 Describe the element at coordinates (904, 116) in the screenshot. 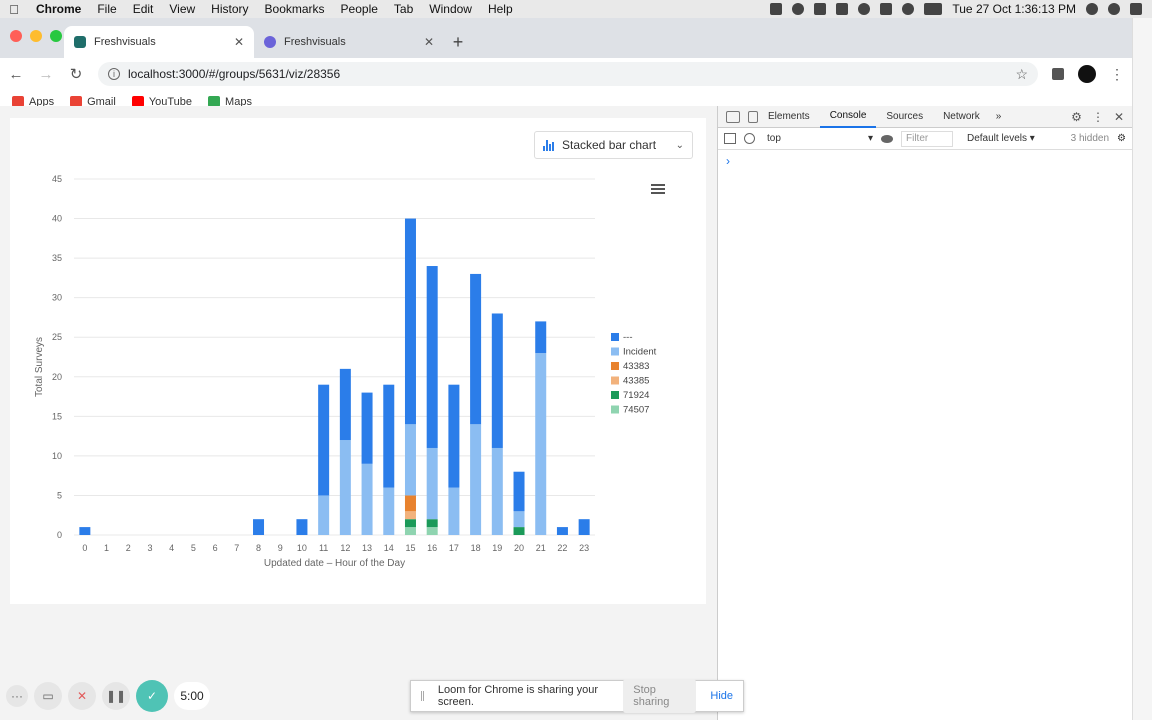

I see `devtools-tab-sources: Sources` at that location.